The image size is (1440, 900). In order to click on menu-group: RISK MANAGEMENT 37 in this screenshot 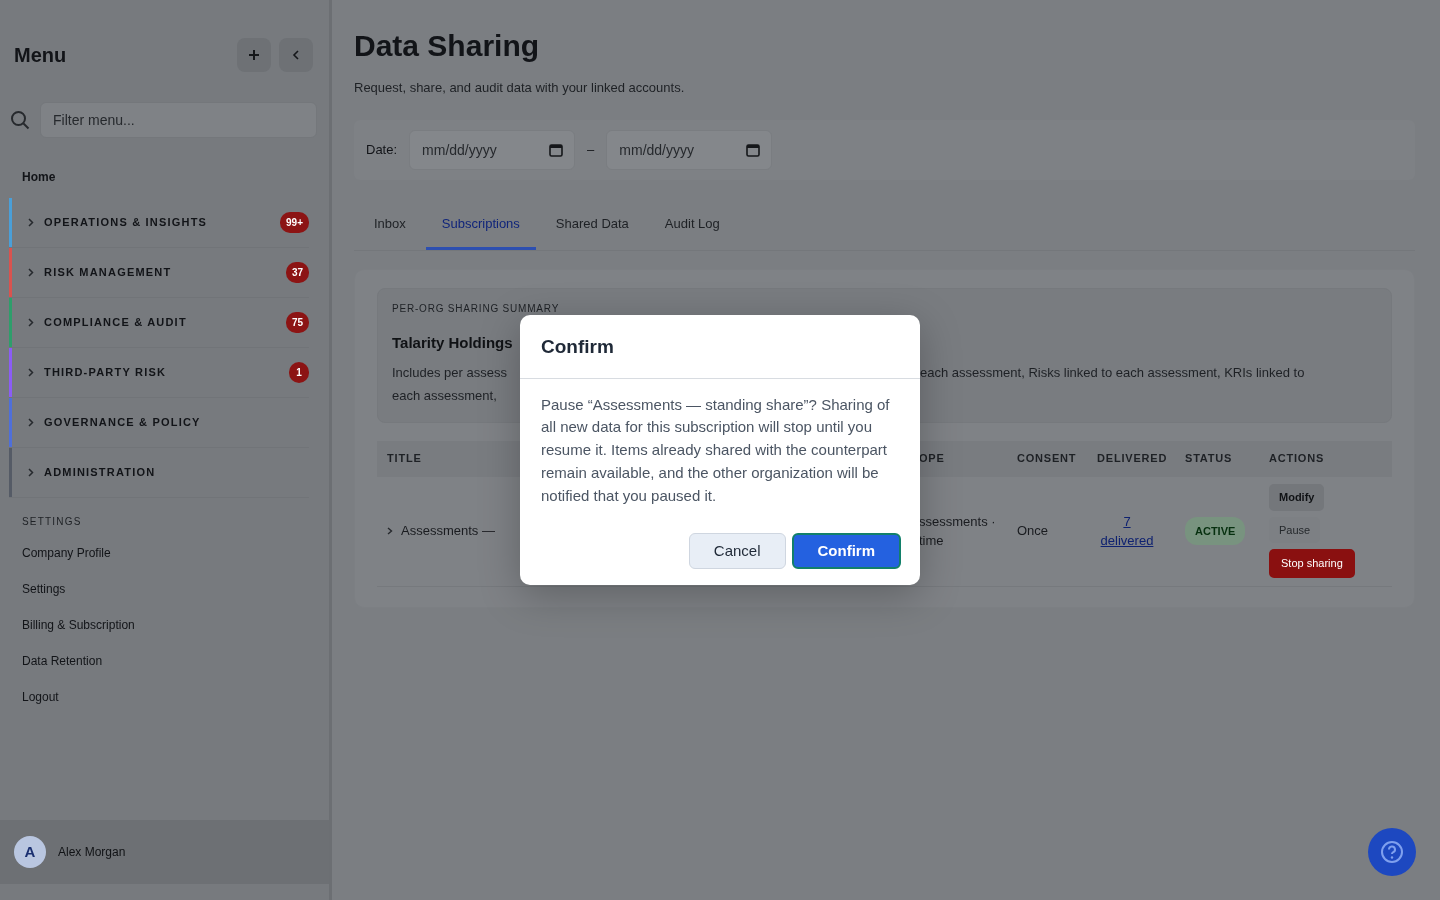, I will do `click(160, 272)`.